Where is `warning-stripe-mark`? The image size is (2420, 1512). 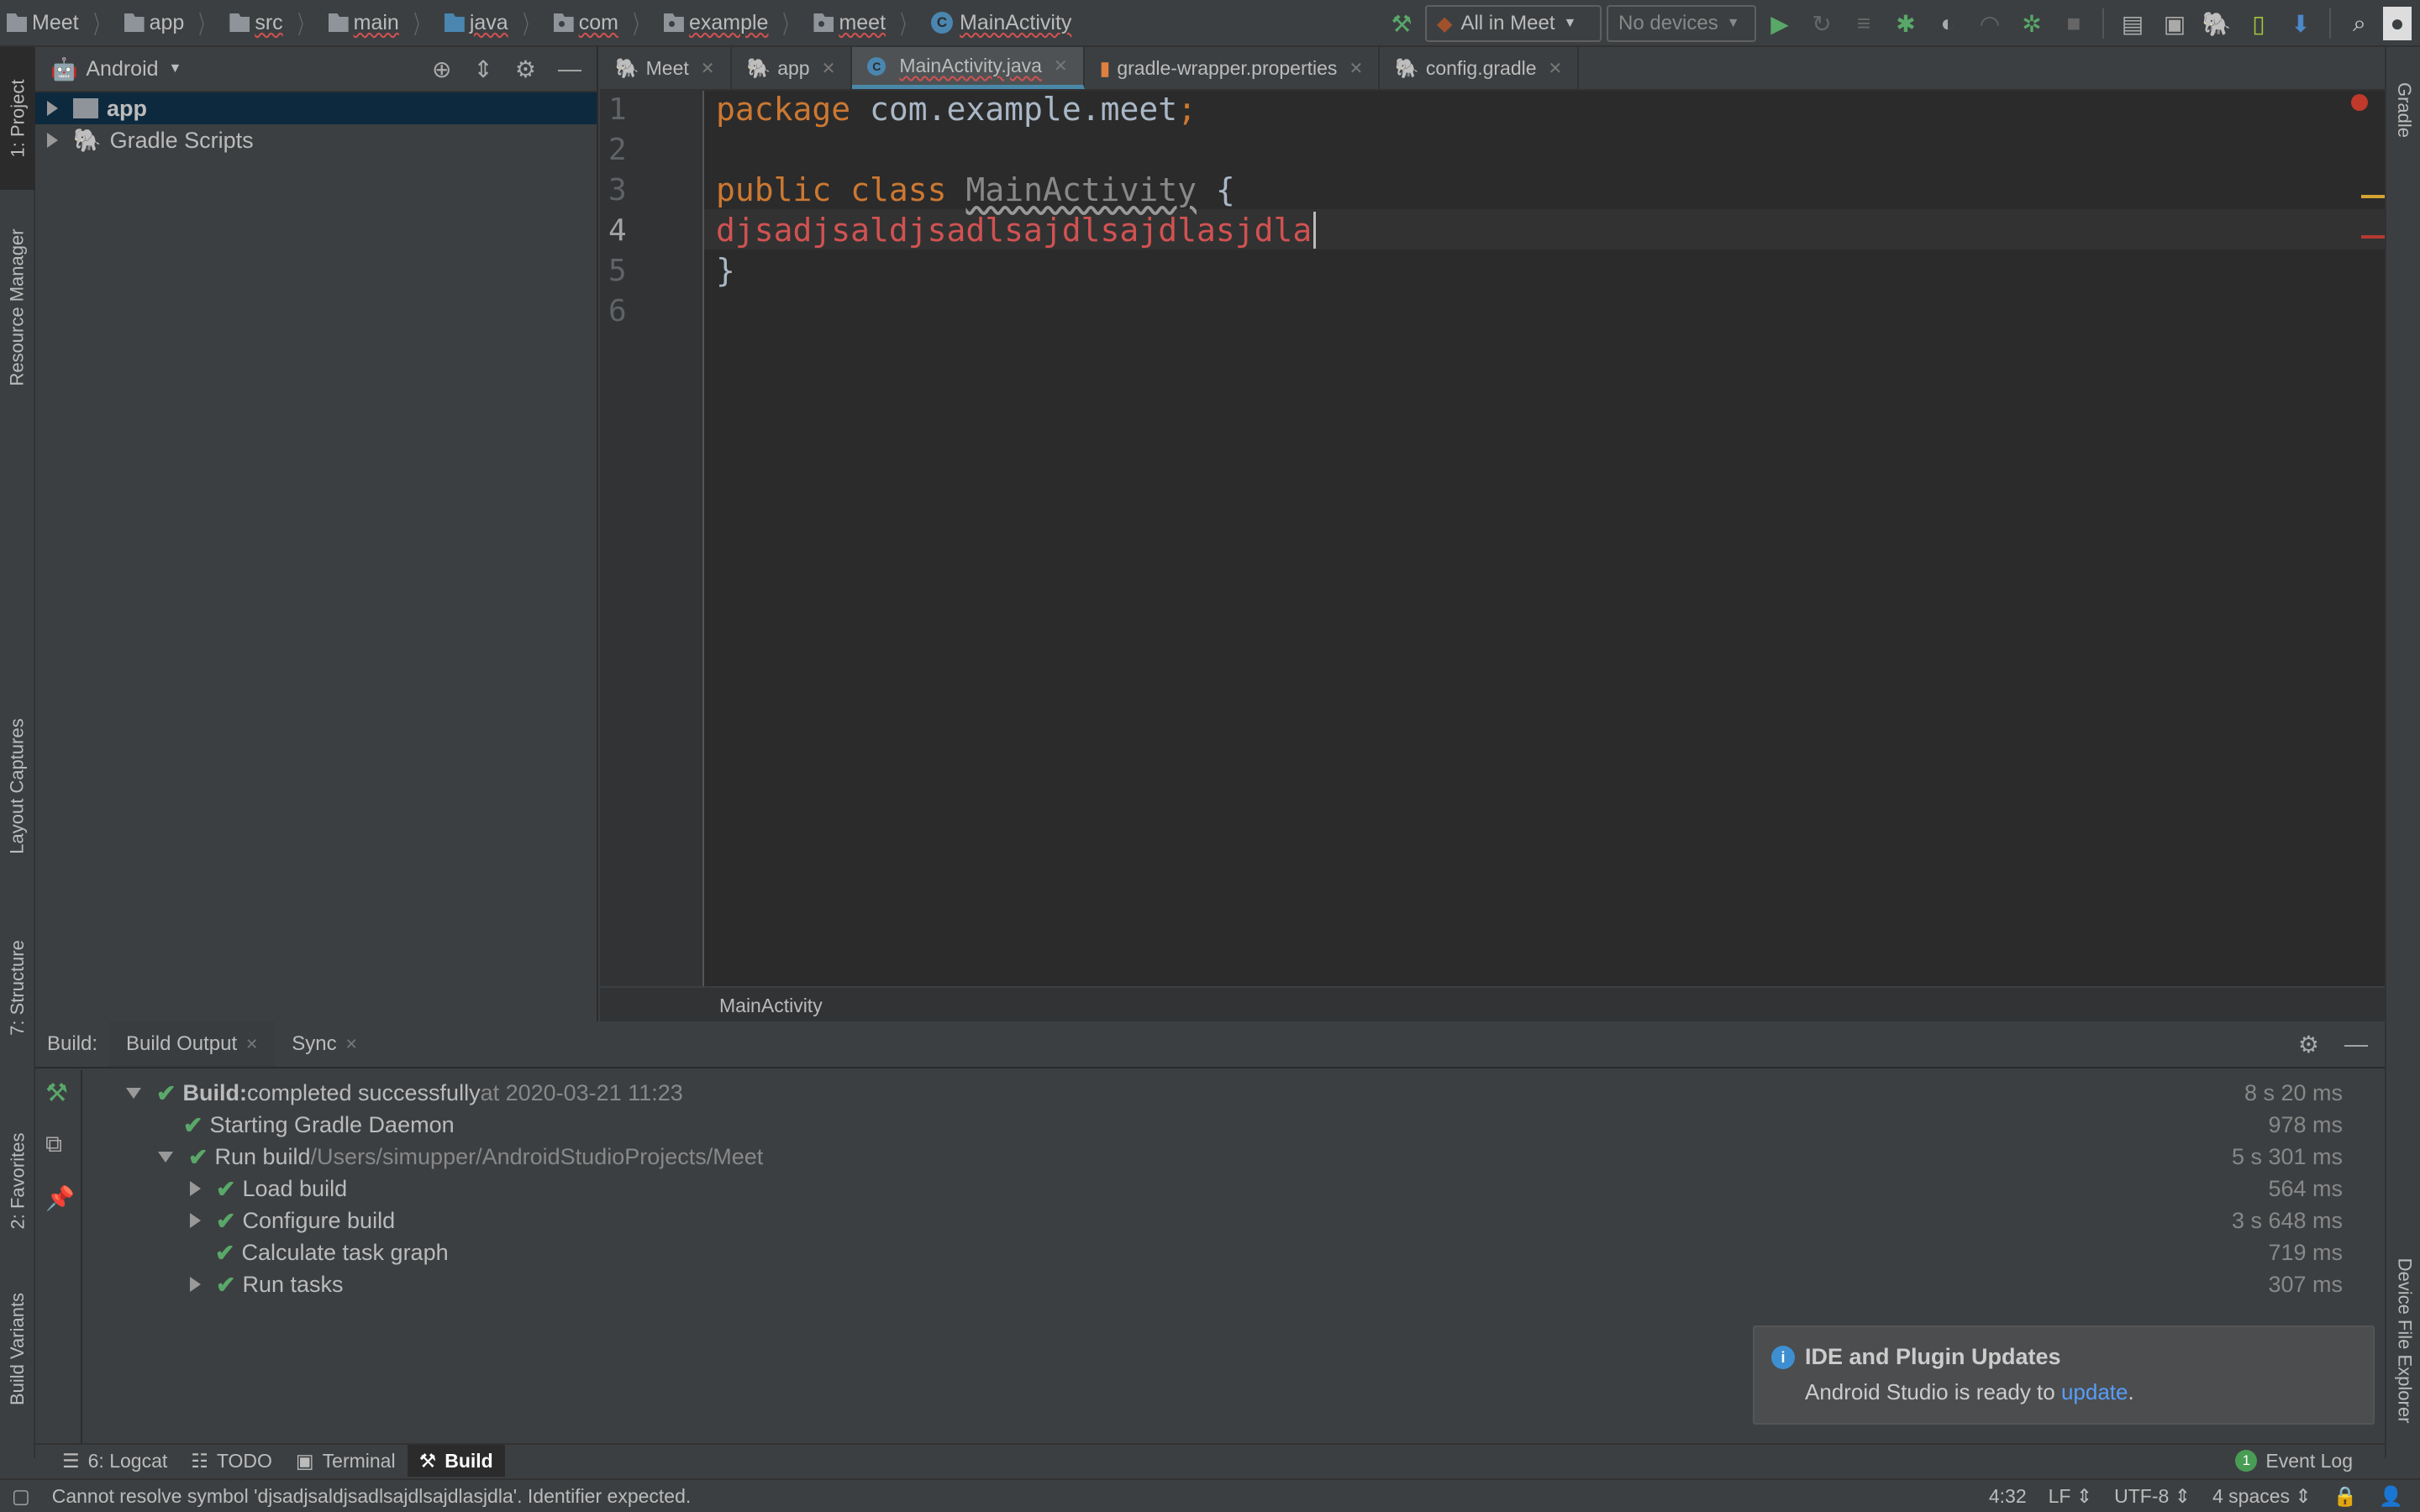
warning-stripe-mark is located at coordinates (2373, 196).